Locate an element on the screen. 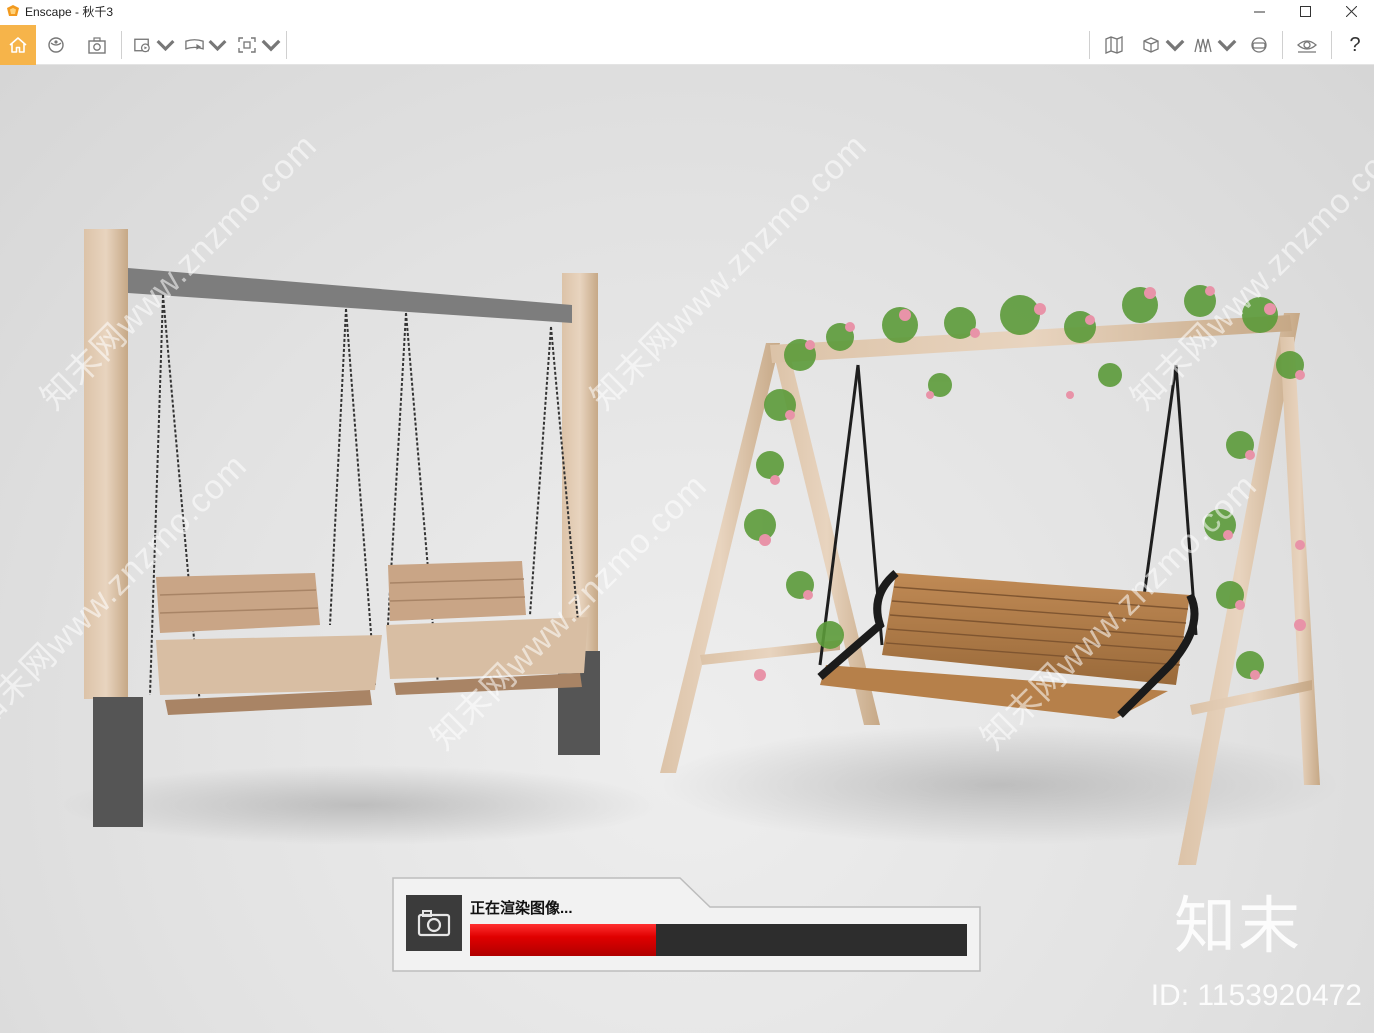  render-panorama-icon is located at coordinates (194, 44).